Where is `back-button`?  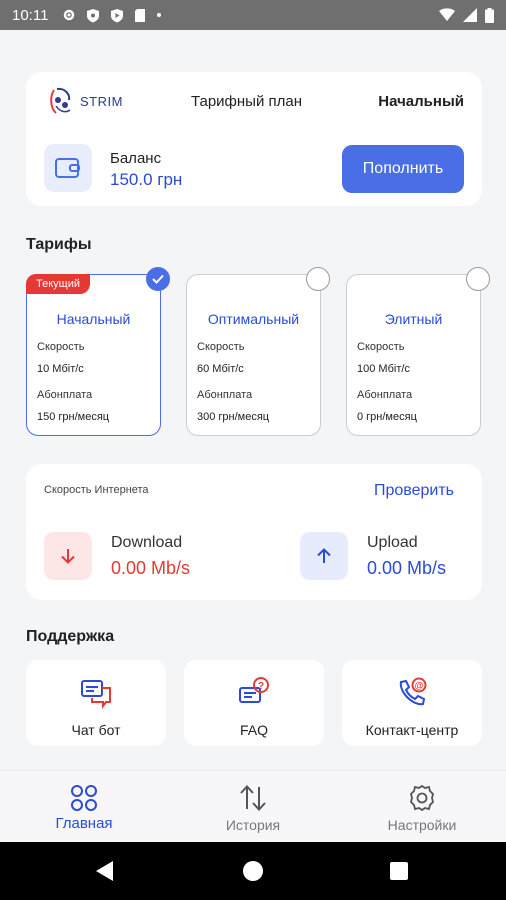
back-button is located at coordinates (105, 871).